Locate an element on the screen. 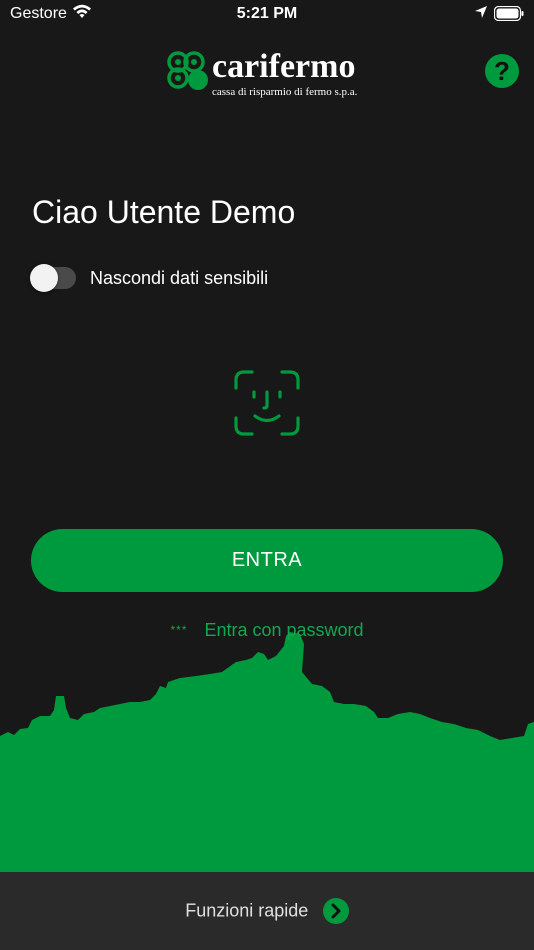 The height and width of the screenshot is (950, 534). location-icon is located at coordinates (481, 14).